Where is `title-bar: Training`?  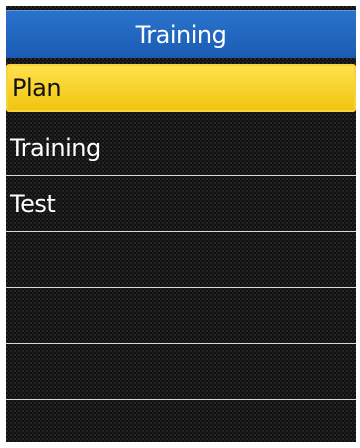 title-bar: Training is located at coordinates (181, 34).